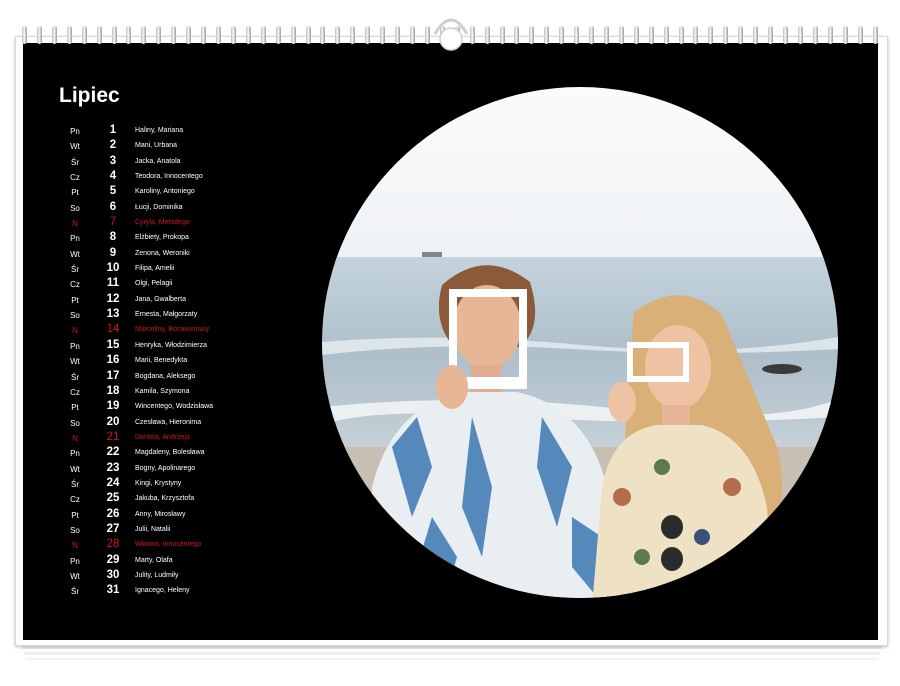  What do you see at coordinates (113, 528) in the screenshot?
I see `day-number: 27` at bounding box center [113, 528].